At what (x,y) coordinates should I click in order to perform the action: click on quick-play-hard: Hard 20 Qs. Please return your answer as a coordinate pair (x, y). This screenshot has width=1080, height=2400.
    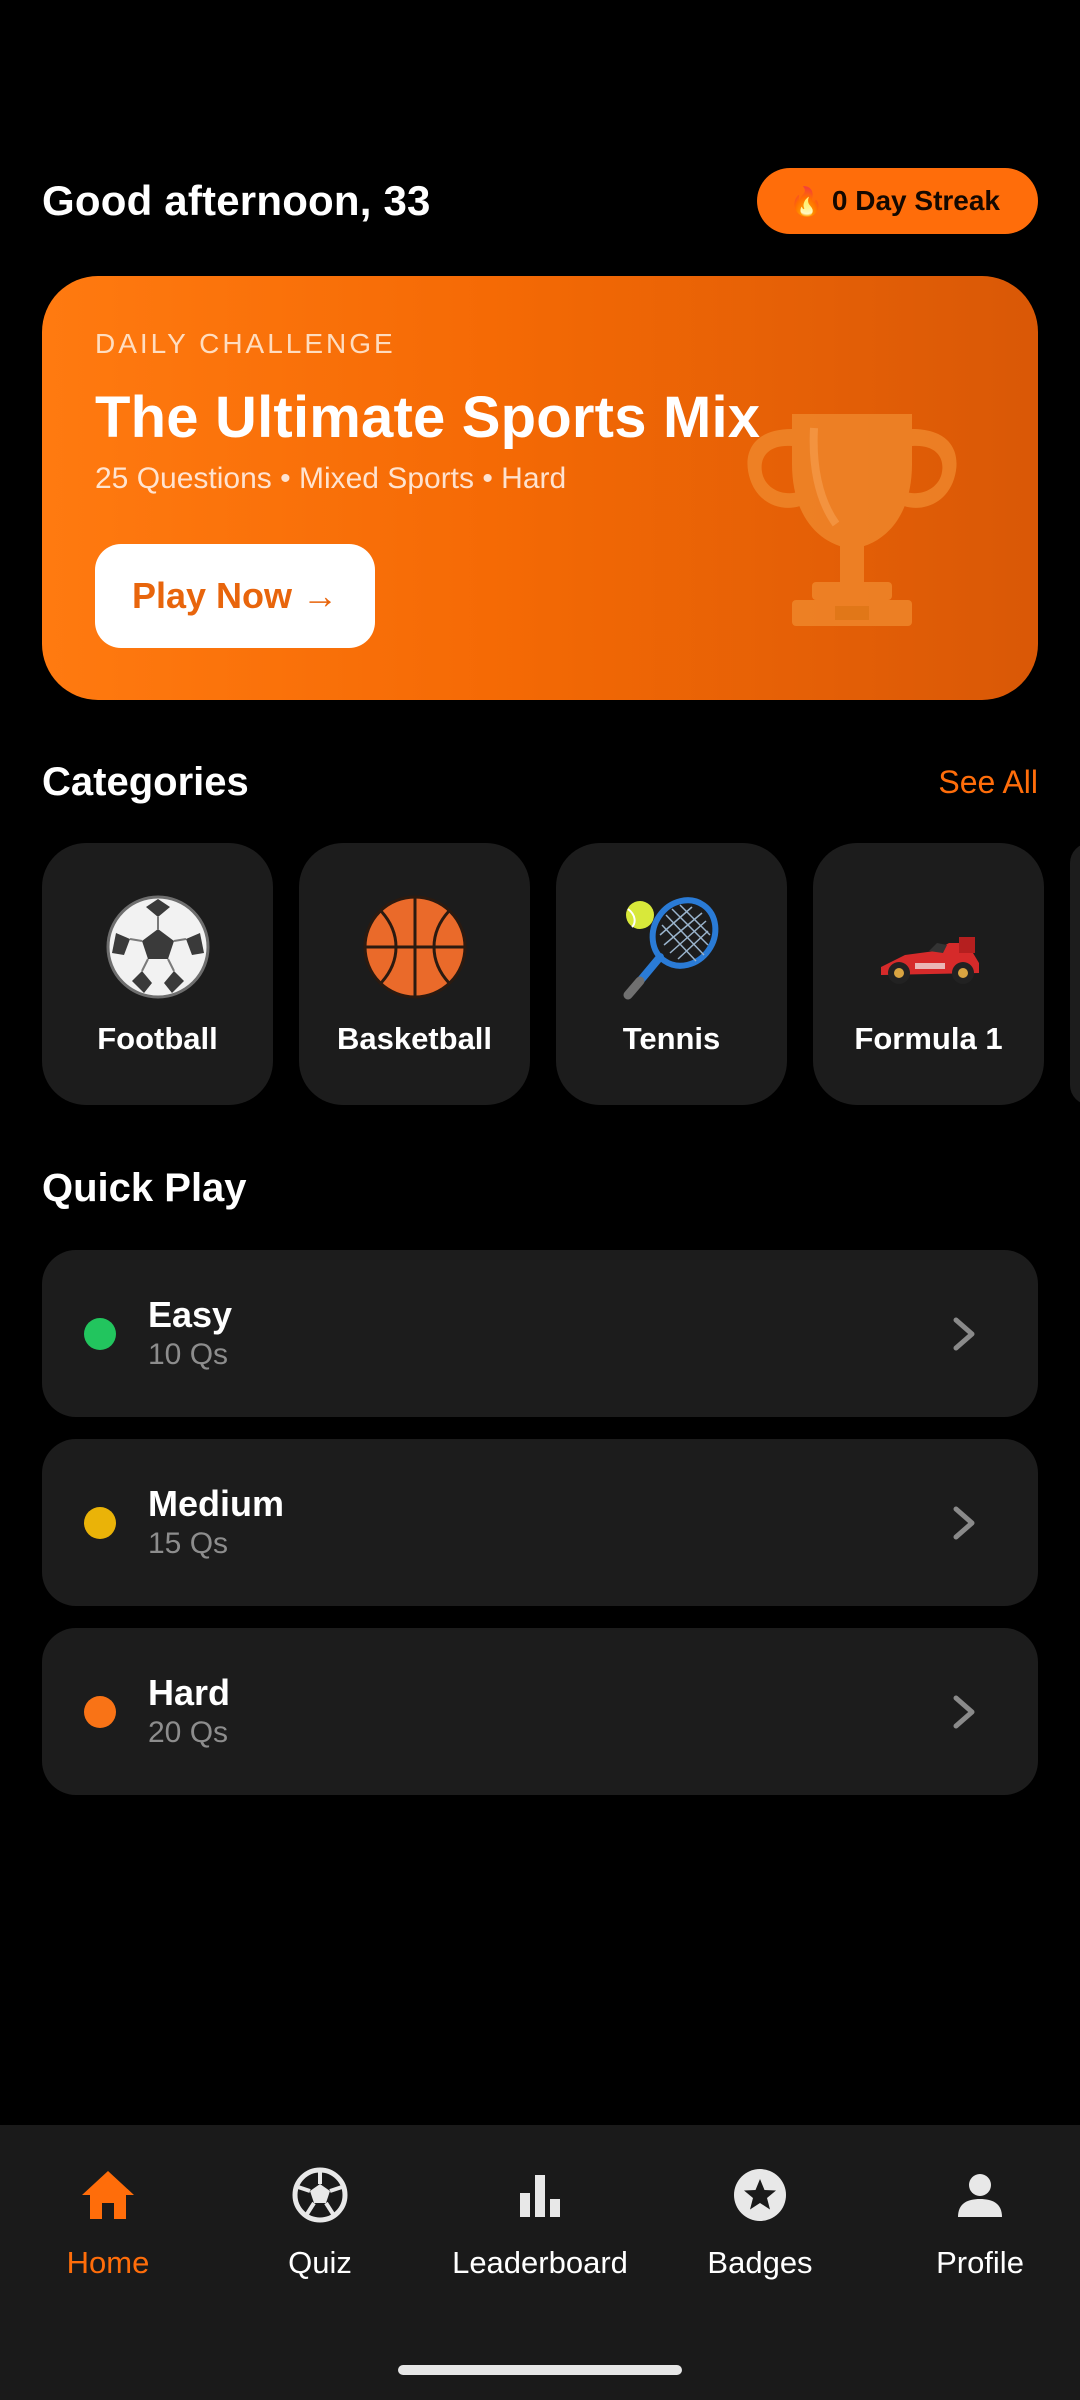
    Looking at the image, I should click on (540, 1711).